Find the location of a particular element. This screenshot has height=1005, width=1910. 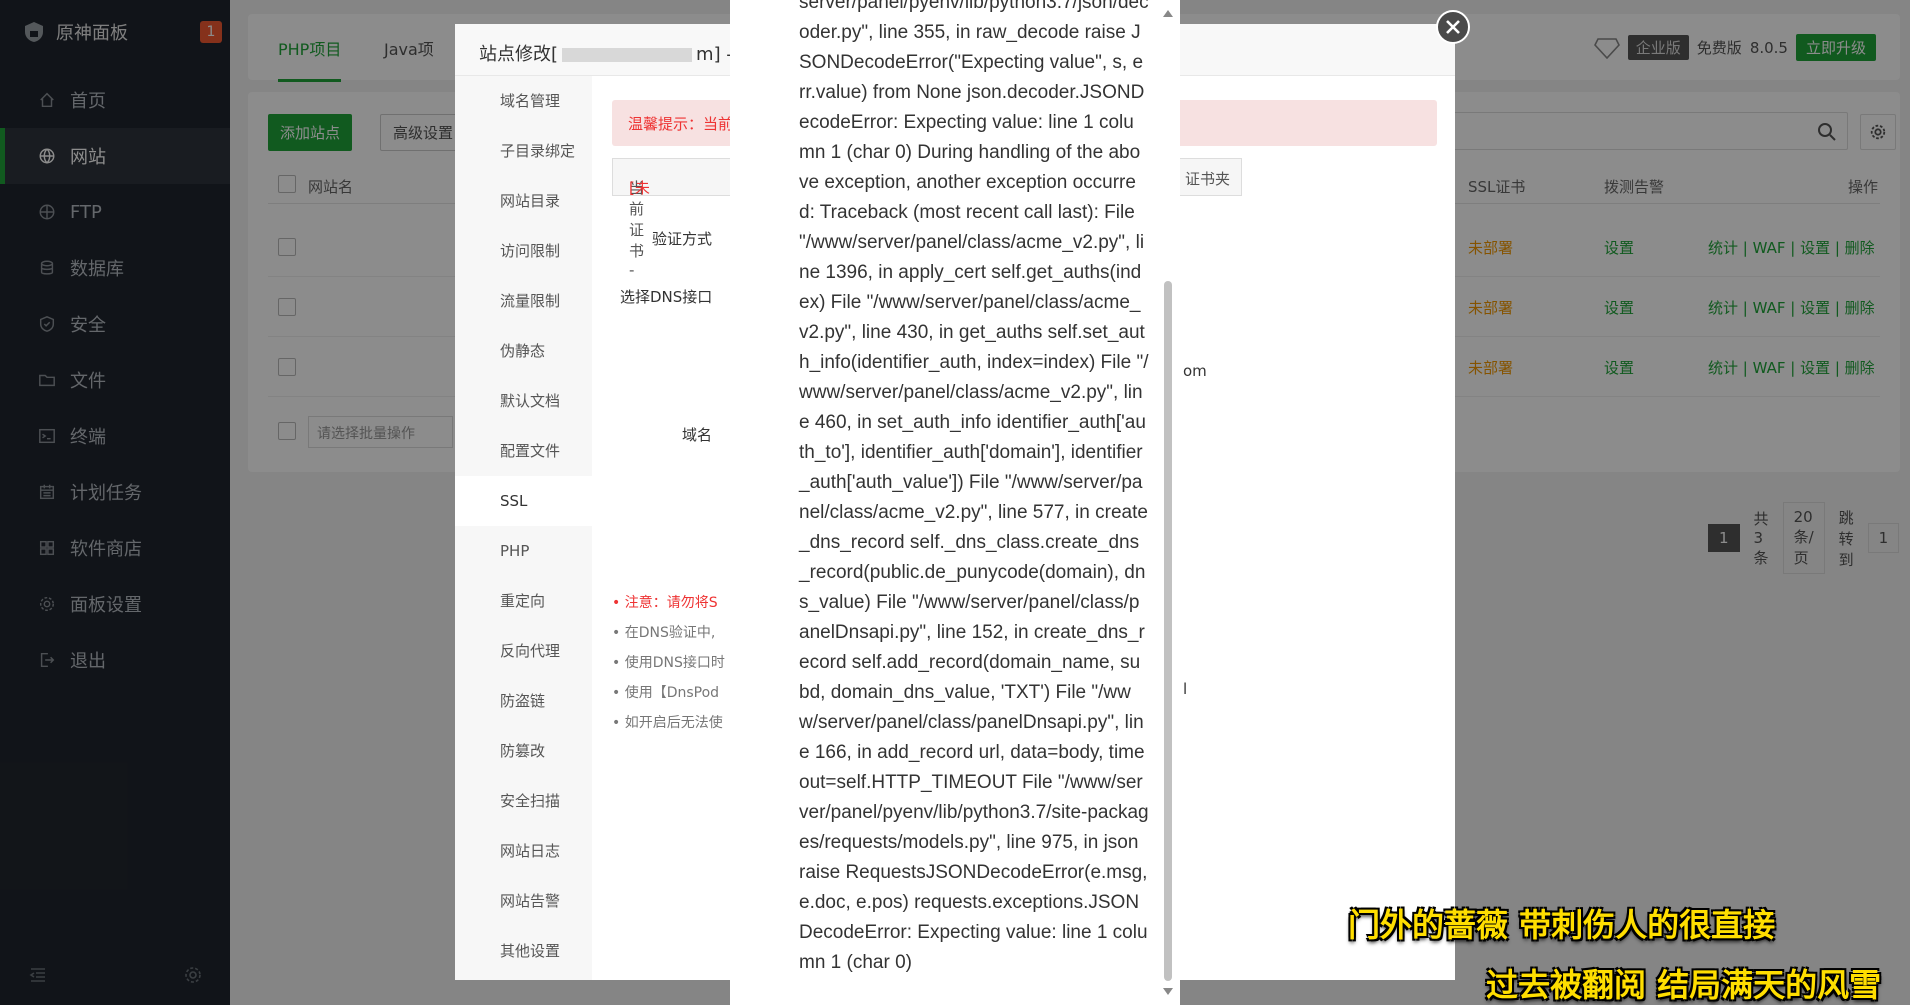

menu-item-traffic-limit: 流量限制 is located at coordinates (523, 301).